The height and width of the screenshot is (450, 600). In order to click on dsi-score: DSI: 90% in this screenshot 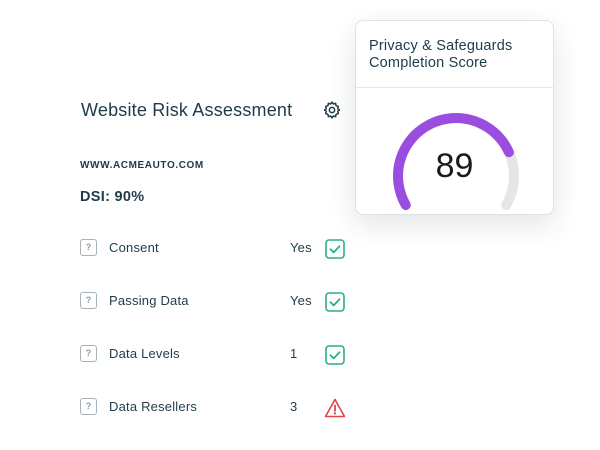, I will do `click(112, 197)`.